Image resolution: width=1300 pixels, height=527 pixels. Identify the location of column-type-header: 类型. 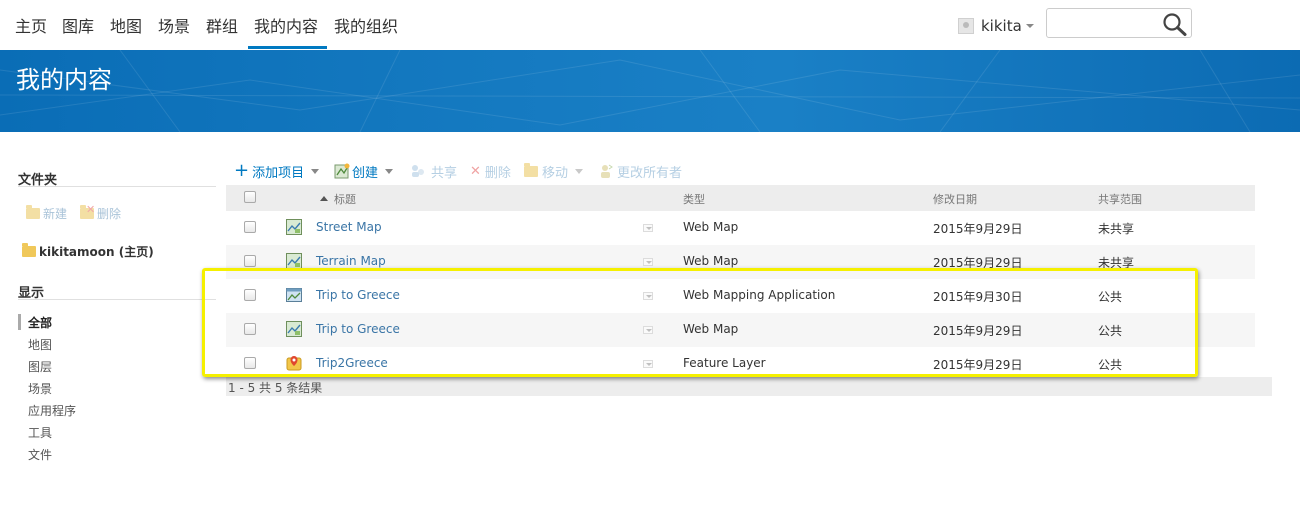
(694, 199).